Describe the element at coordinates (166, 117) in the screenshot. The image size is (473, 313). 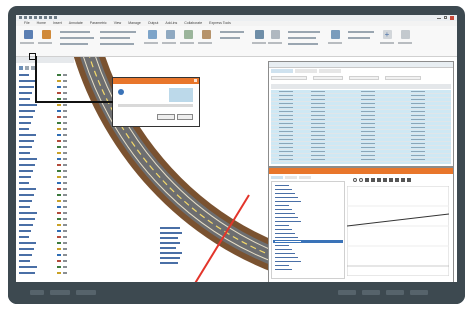
I see `dialog-ok-button` at that location.